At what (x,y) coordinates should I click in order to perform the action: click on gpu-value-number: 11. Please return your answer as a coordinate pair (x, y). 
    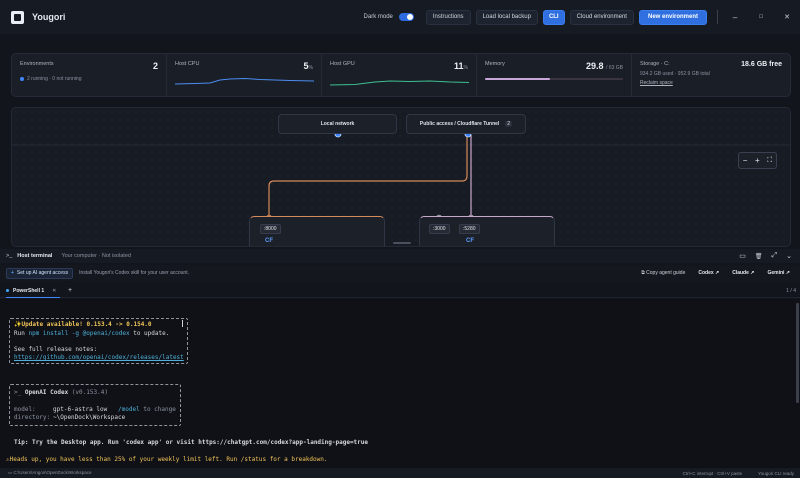
    Looking at the image, I should click on (459, 66).